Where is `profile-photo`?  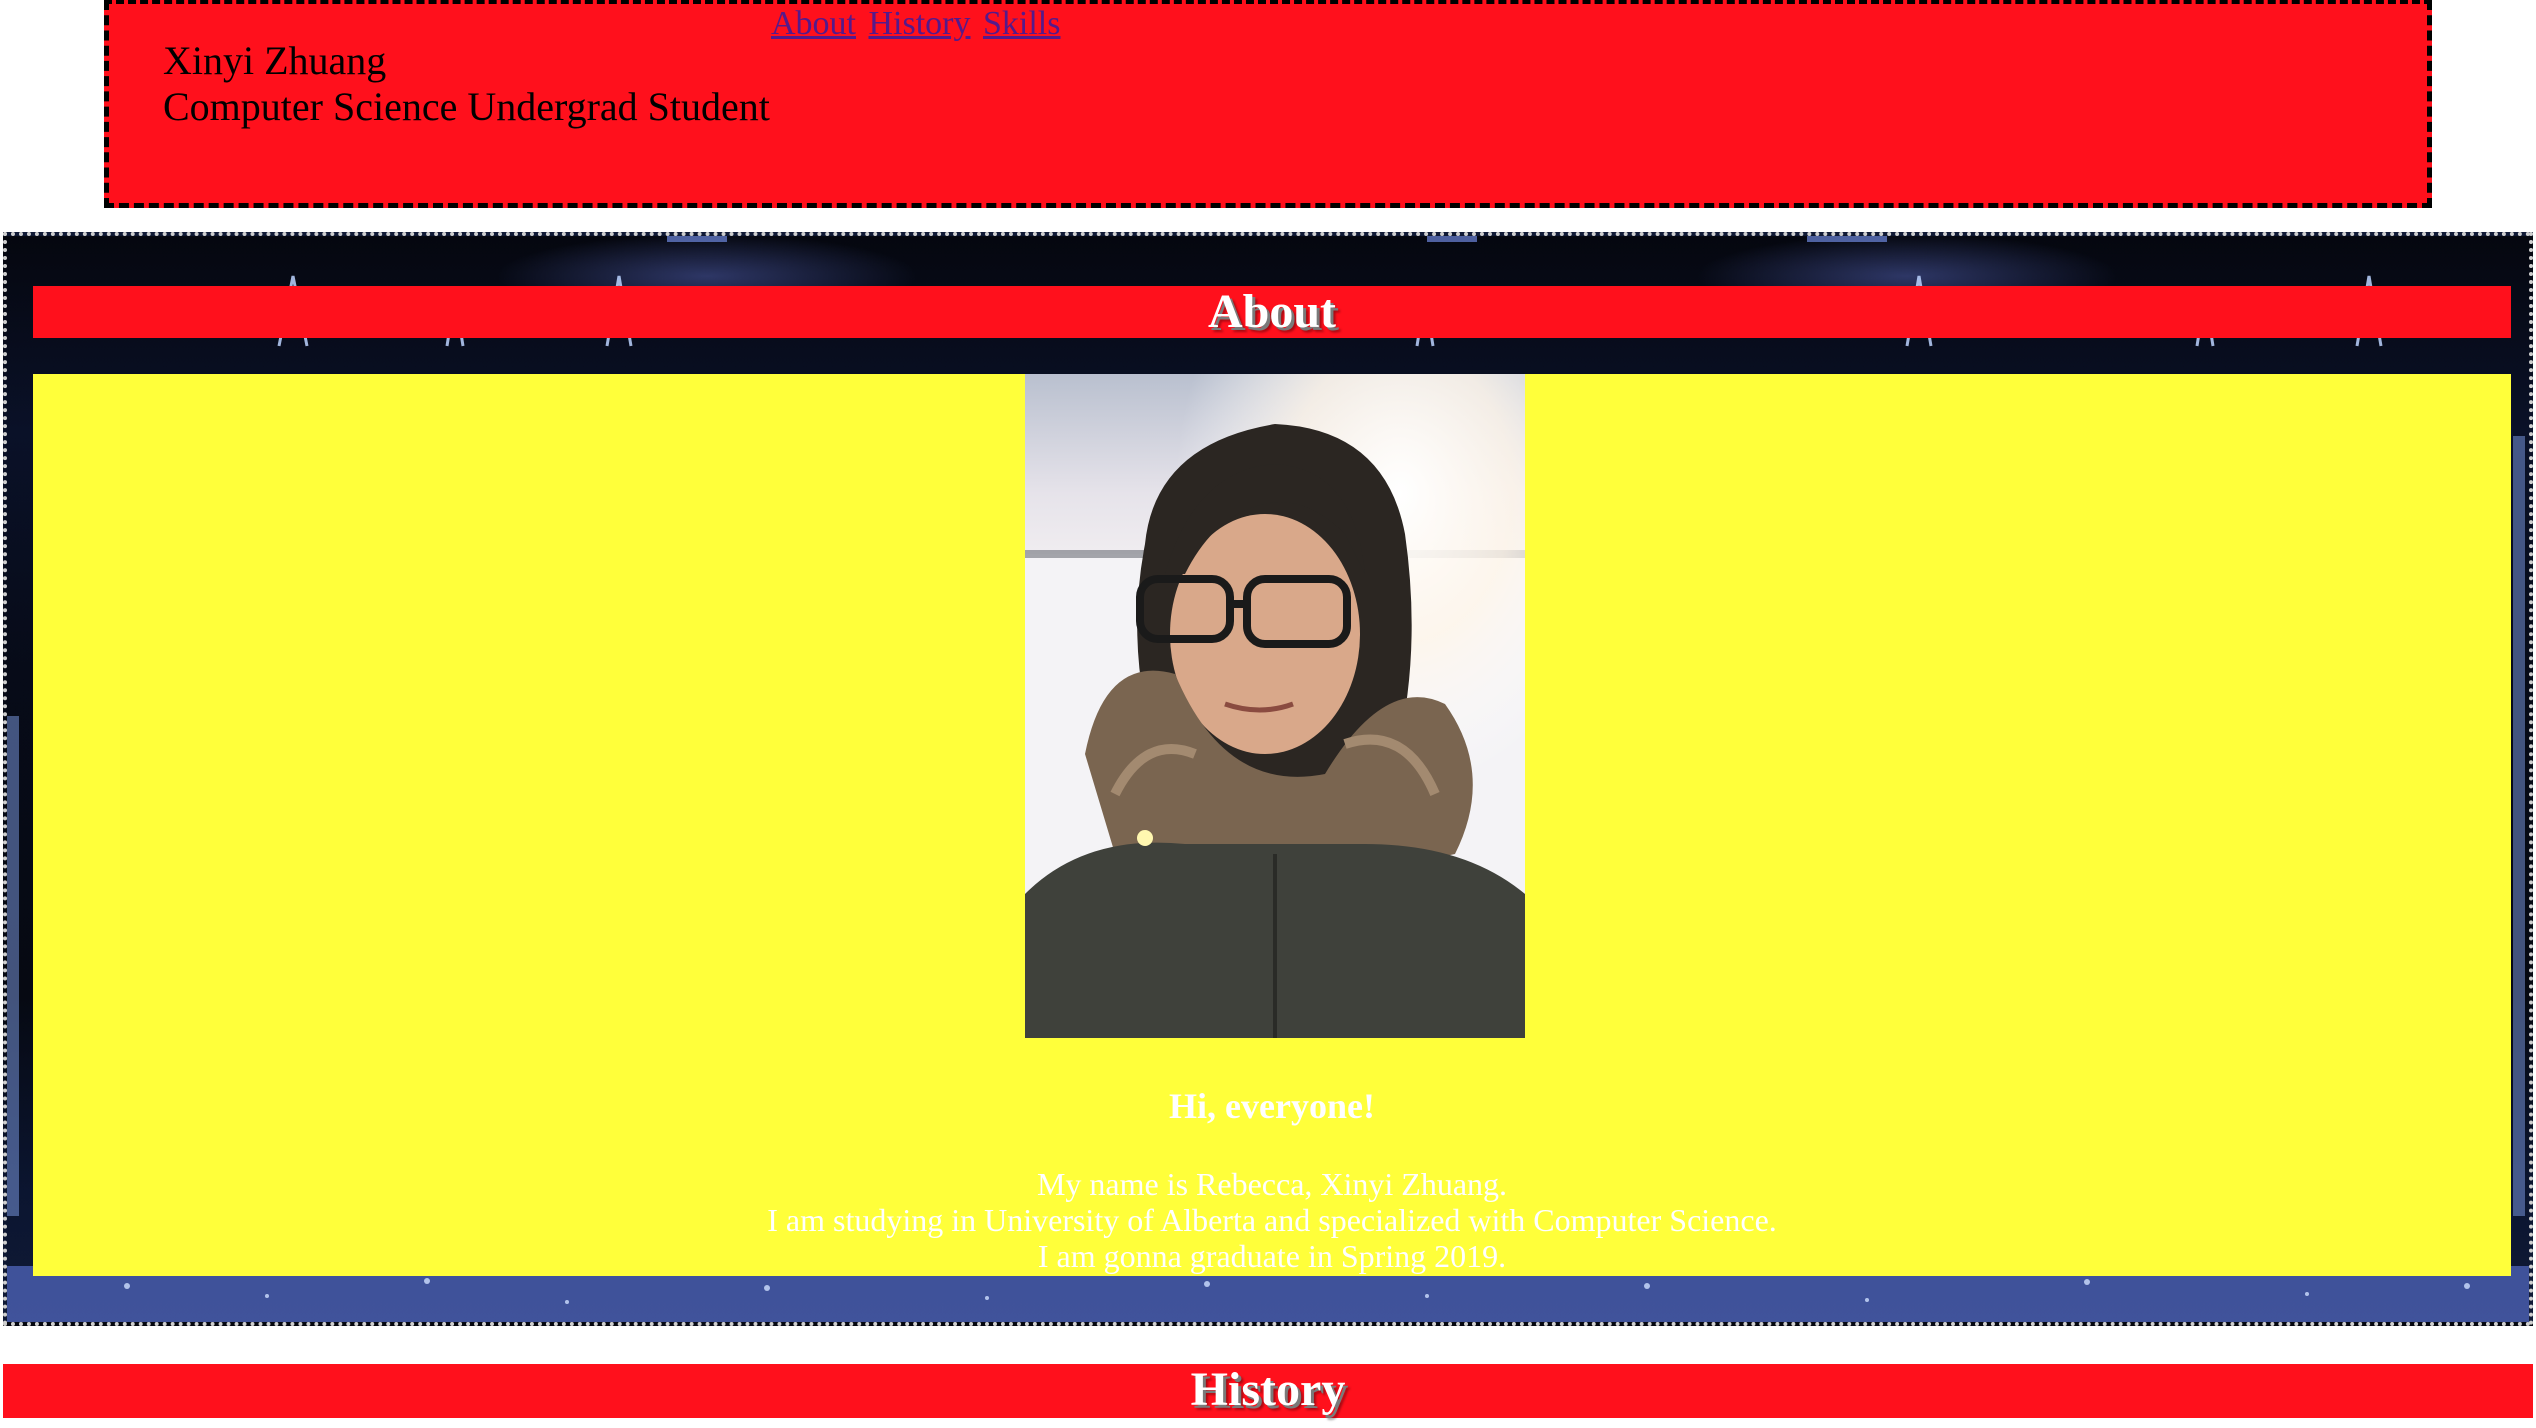
profile-photo is located at coordinates (1275, 706).